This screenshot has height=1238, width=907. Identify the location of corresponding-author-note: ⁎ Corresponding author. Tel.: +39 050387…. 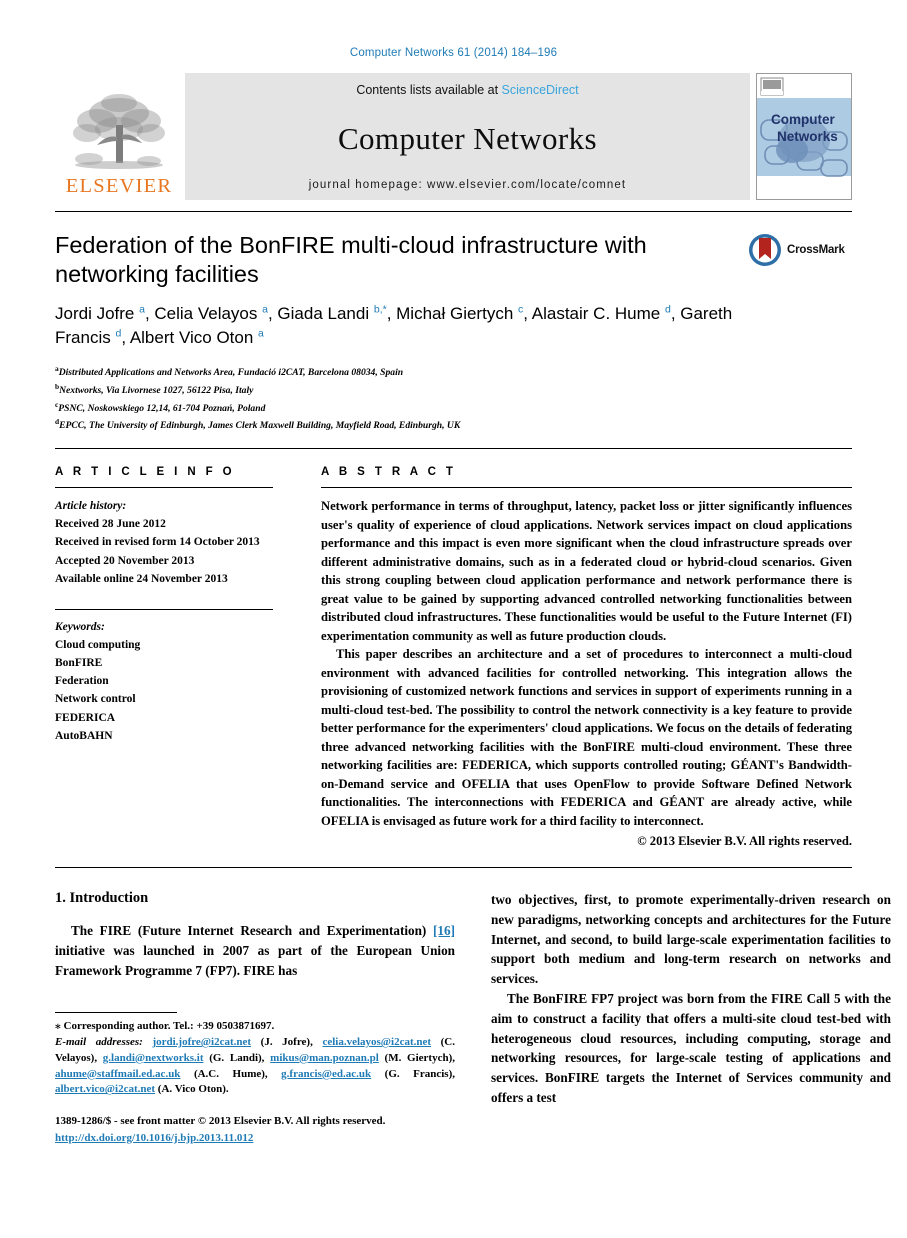
(165, 1026).